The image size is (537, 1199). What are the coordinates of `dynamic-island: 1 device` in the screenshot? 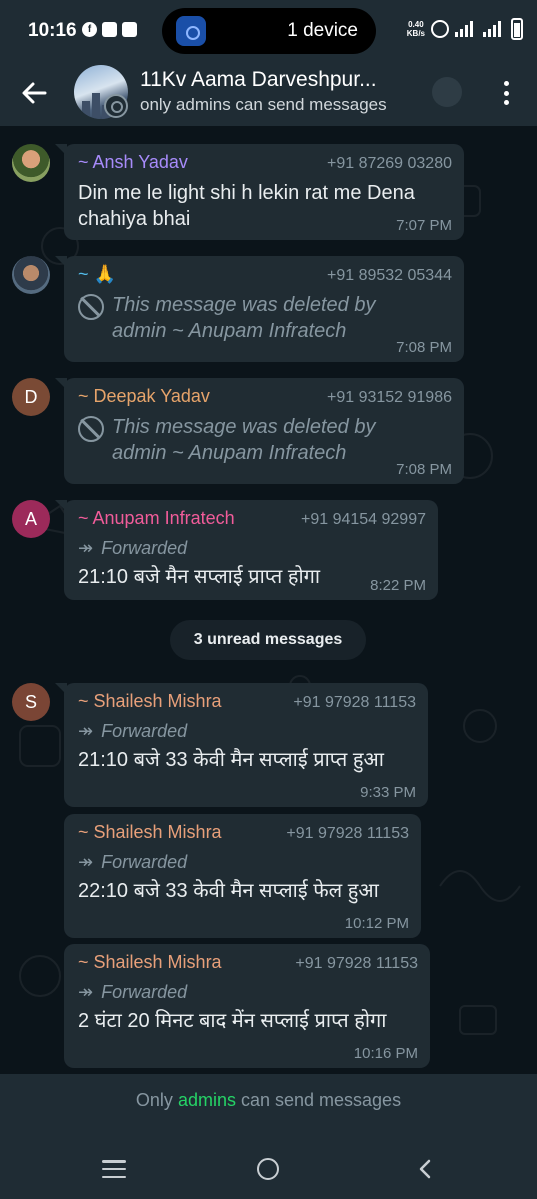 It's located at (269, 31).